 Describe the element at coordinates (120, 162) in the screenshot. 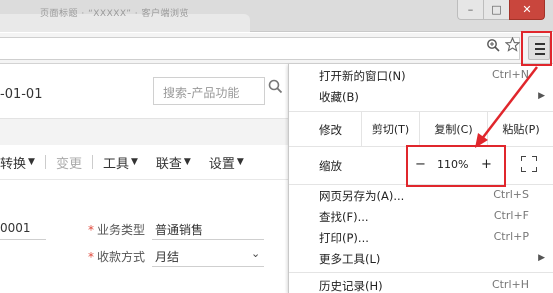

I see `tools-menu: 工具 ▼` at that location.